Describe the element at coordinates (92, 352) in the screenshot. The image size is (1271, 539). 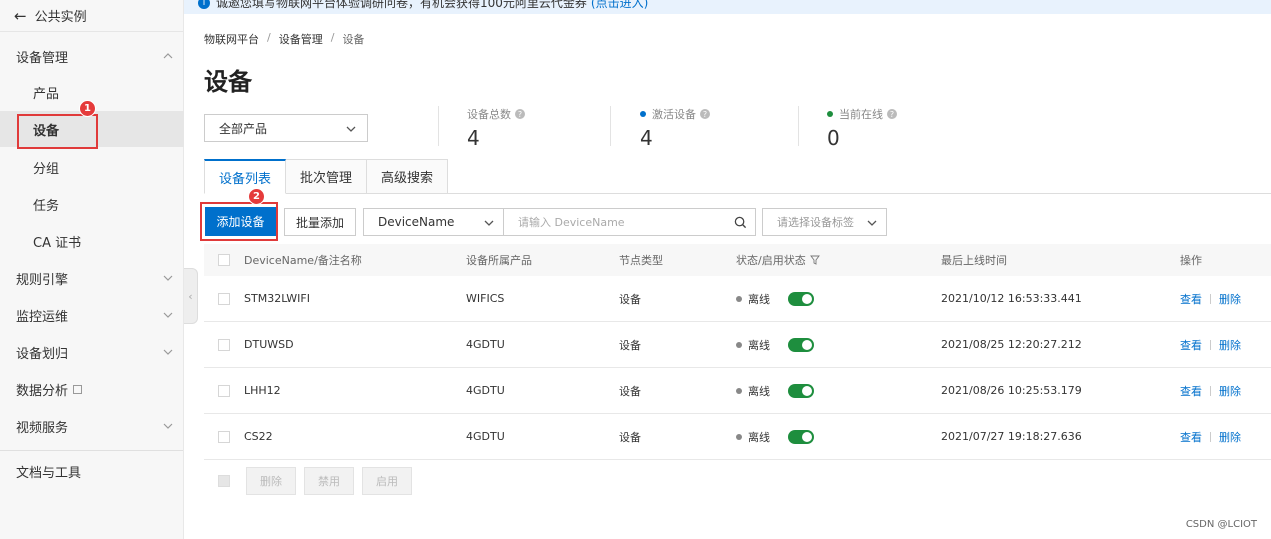
I see `sidebar-item-device-assignment: 设备划归` at that location.